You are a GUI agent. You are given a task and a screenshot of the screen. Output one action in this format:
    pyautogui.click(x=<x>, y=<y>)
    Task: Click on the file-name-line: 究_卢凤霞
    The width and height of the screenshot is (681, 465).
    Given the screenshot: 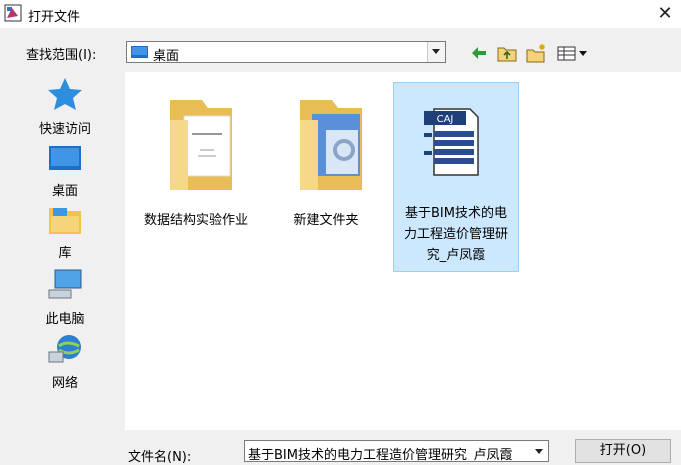 What is the action you would take?
    pyautogui.click(x=456, y=255)
    